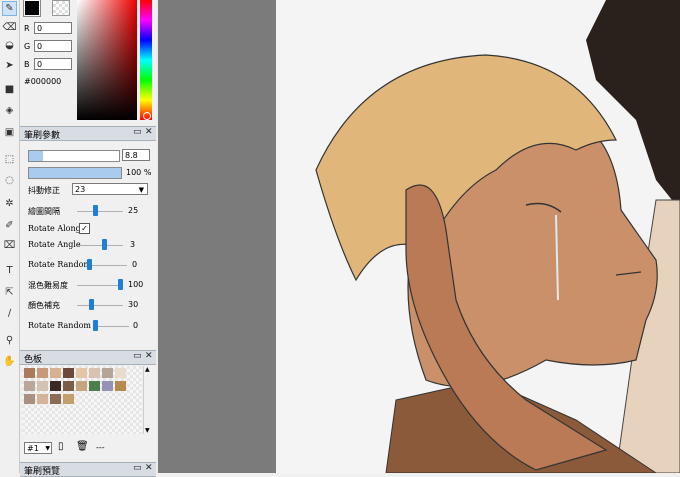 The image size is (680, 477). What do you see at coordinates (100, 447) in the screenshot?
I see `palette-more: ---` at bounding box center [100, 447].